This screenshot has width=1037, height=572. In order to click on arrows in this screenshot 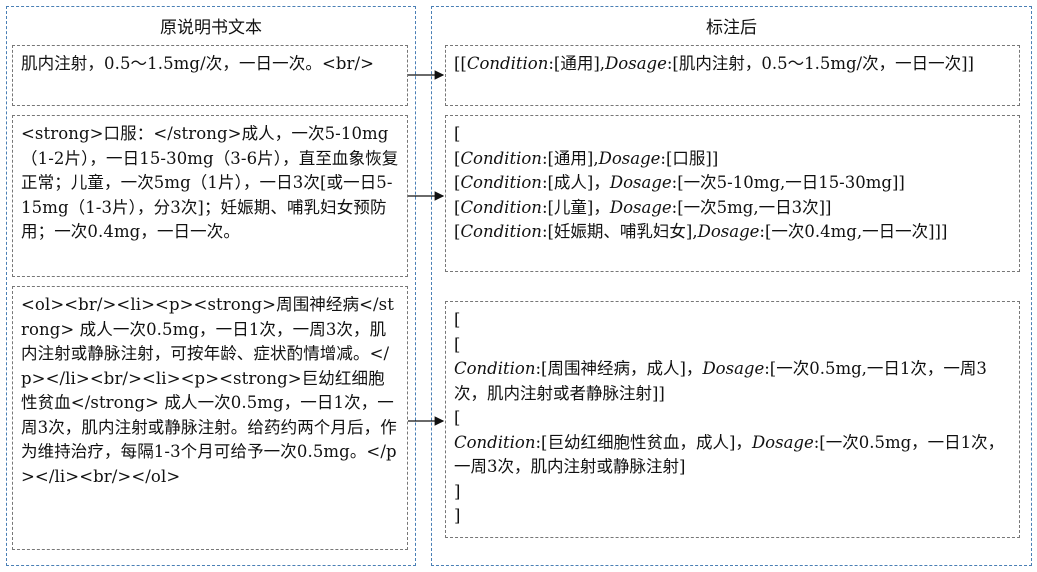, I will do `click(426, 248)`.